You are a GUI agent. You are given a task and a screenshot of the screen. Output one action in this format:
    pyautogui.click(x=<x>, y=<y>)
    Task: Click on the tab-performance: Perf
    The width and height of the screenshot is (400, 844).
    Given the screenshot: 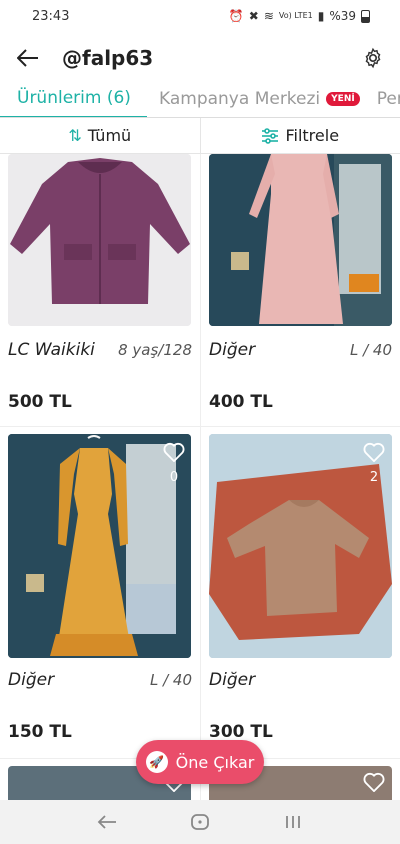 What is the action you would take?
    pyautogui.click(x=380, y=98)
    